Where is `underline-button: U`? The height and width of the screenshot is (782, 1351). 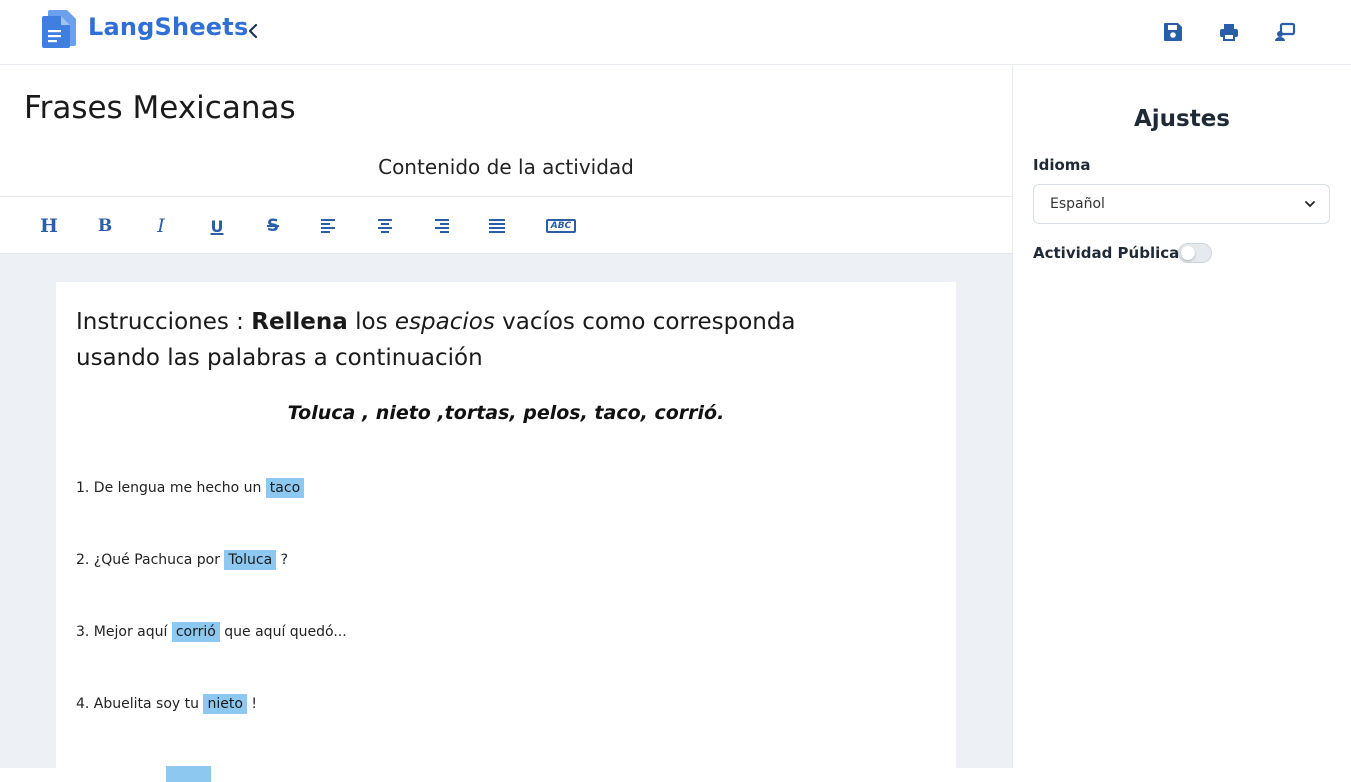 underline-button: U is located at coordinates (217, 226).